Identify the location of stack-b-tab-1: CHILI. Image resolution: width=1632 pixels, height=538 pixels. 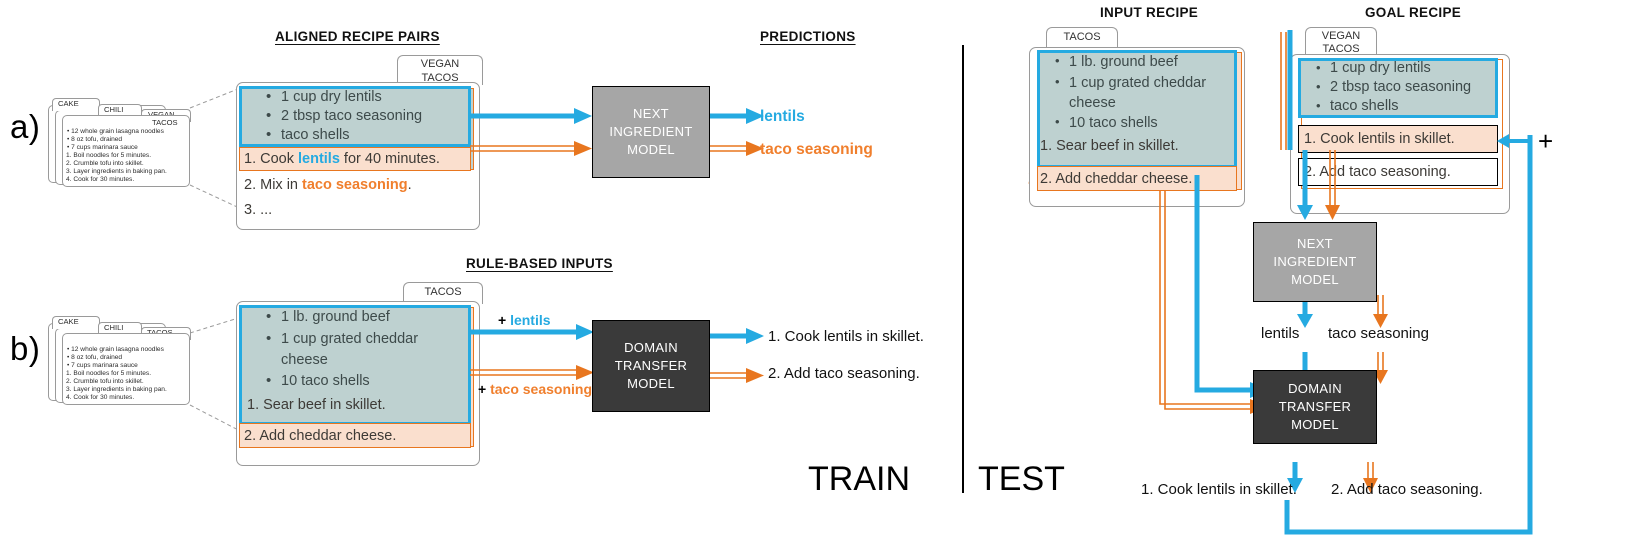
(114, 327).